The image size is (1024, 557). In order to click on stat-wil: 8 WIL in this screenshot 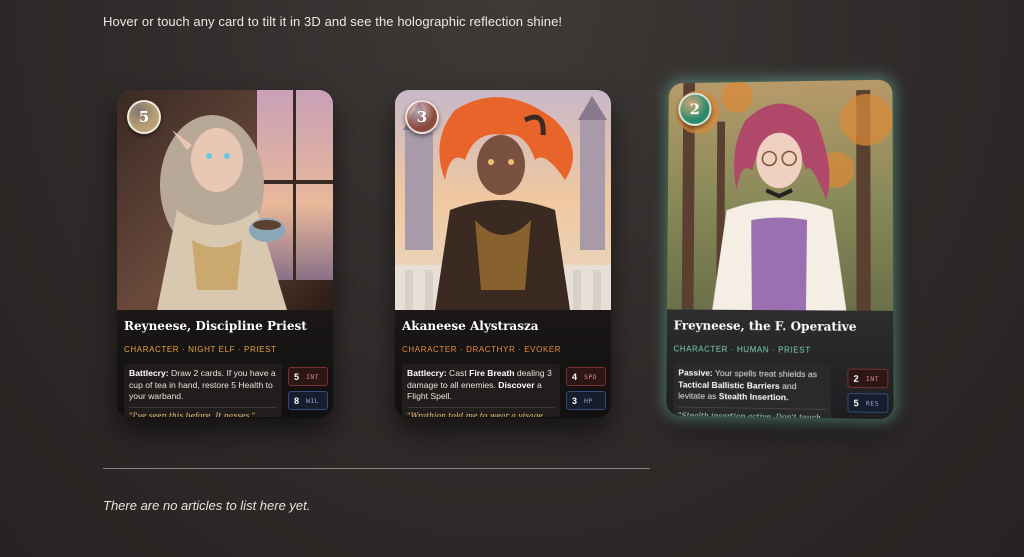, I will do `click(308, 400)`.